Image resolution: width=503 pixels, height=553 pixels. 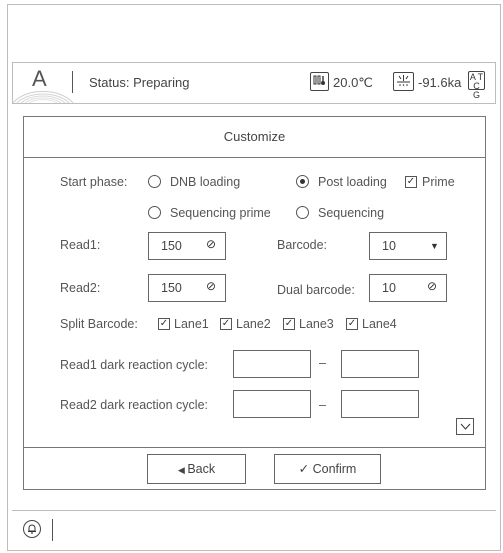 What do you see at coordinates (351, 213) in the screenshot?
I see `radio-sequencing-label: Sequencing` at bounding box center [351, 213].